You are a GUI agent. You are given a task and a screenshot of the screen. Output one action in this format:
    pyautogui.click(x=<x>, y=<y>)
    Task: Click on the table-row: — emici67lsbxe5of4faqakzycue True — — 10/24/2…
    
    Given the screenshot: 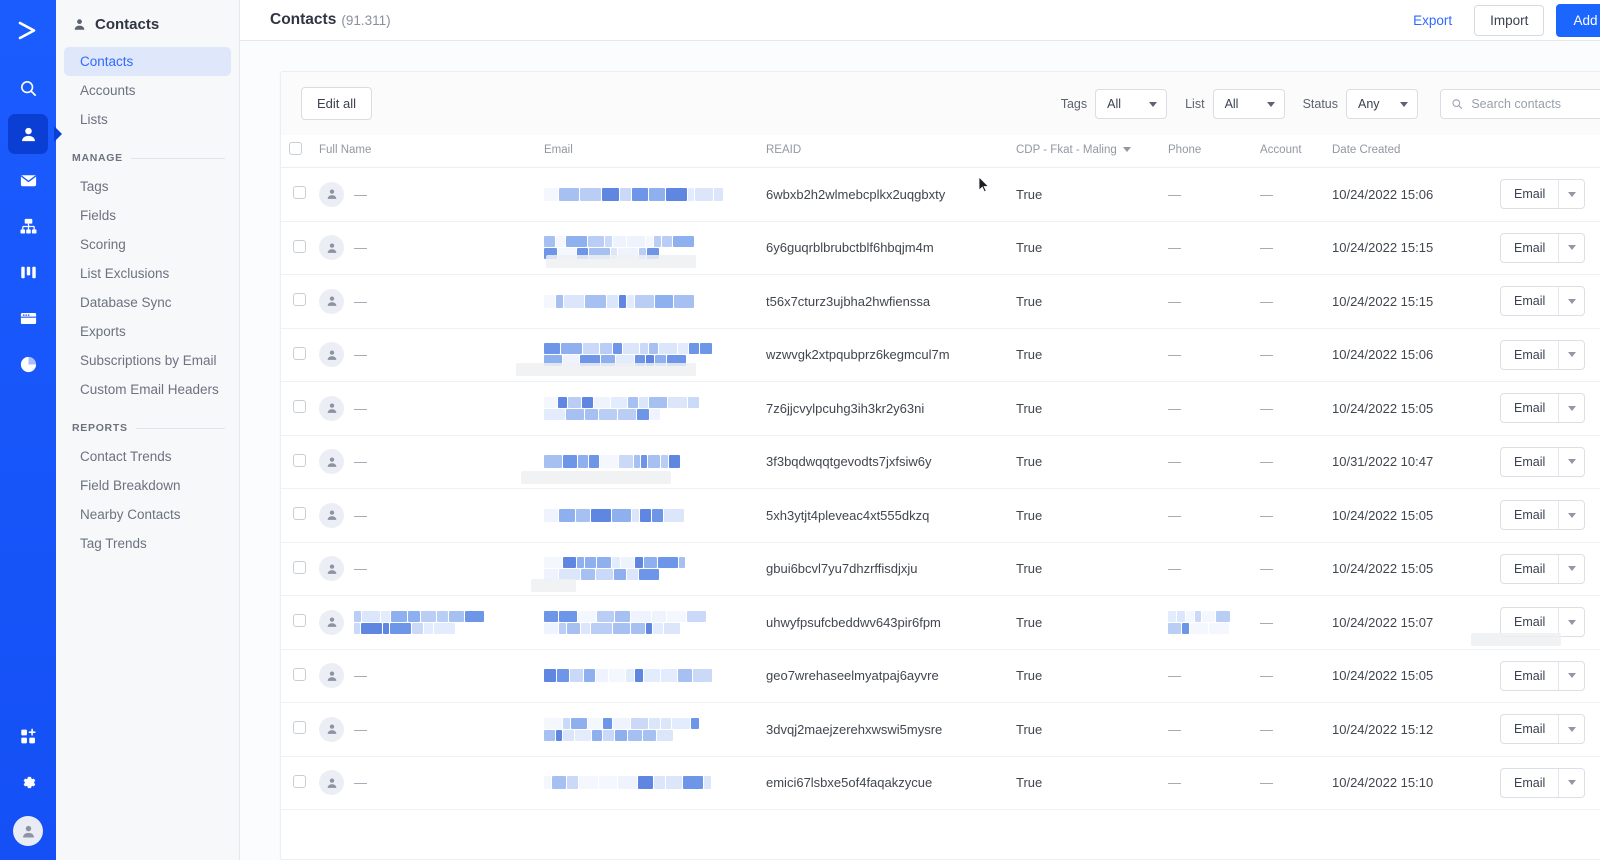 What is the action you would take?
    pyautogui.click(x=940, y=783)
    